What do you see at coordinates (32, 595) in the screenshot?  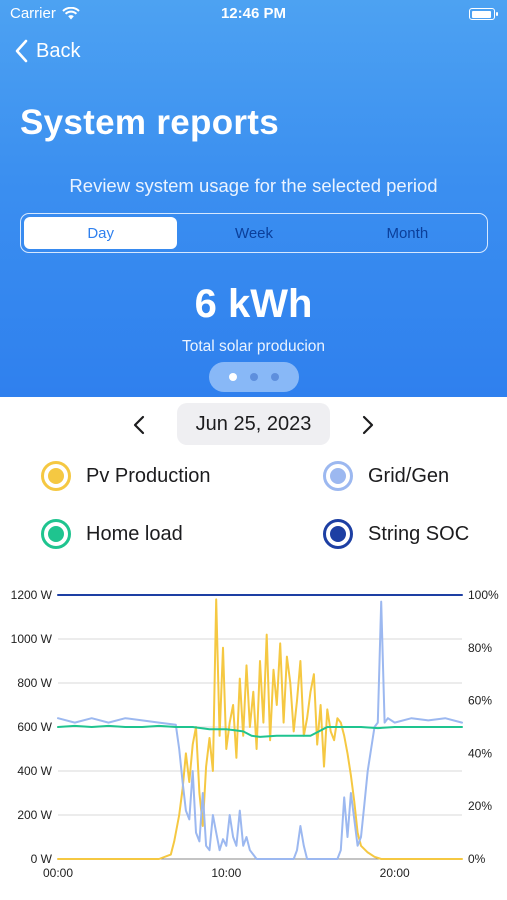 I see `y-left-tick-label: 1200 W` at bounding box center [32, 595].